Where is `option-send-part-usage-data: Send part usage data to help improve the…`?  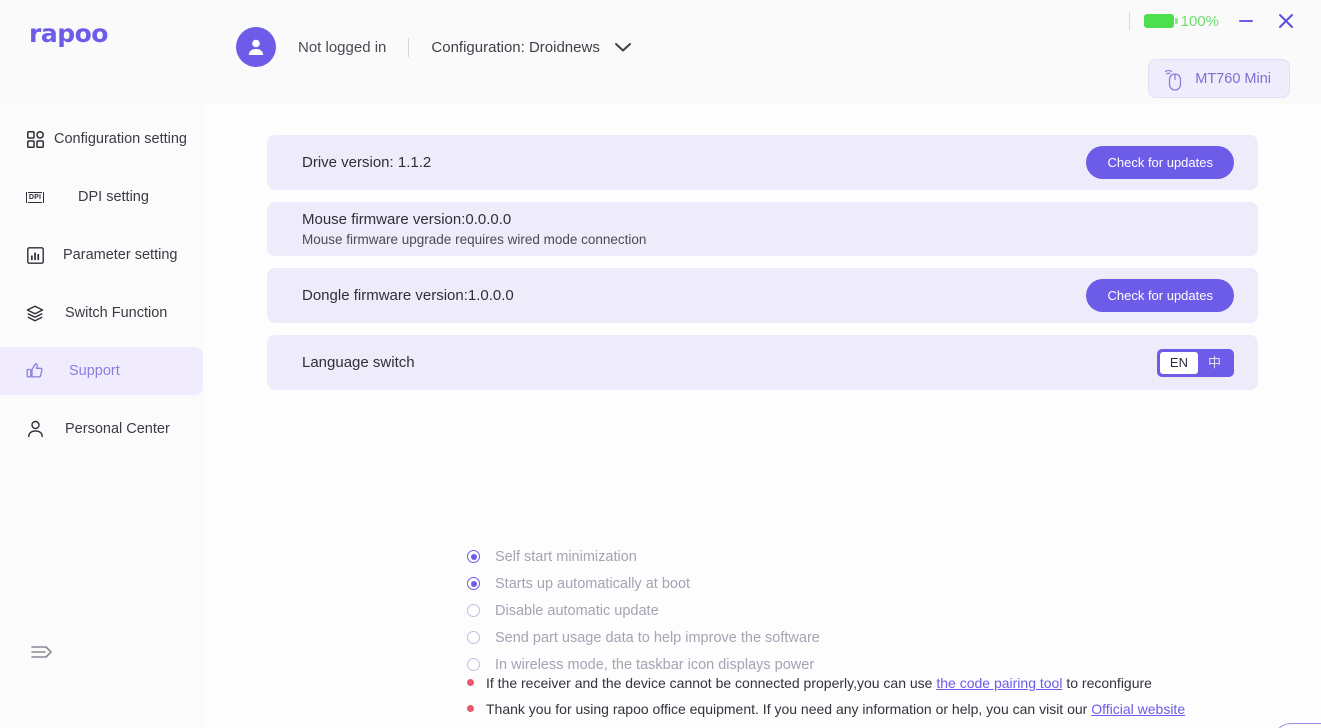 option-send-part-usage-data: Send part usage data to help improve the… is located at coordinates (643, 637).